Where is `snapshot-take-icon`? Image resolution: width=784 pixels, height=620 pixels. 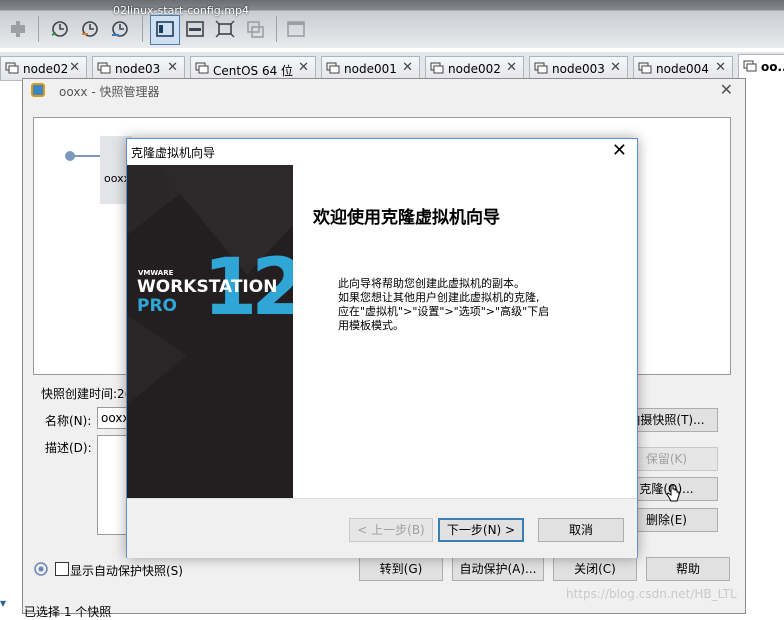 snapshot-take-icon is located at coordinates (60, 29).